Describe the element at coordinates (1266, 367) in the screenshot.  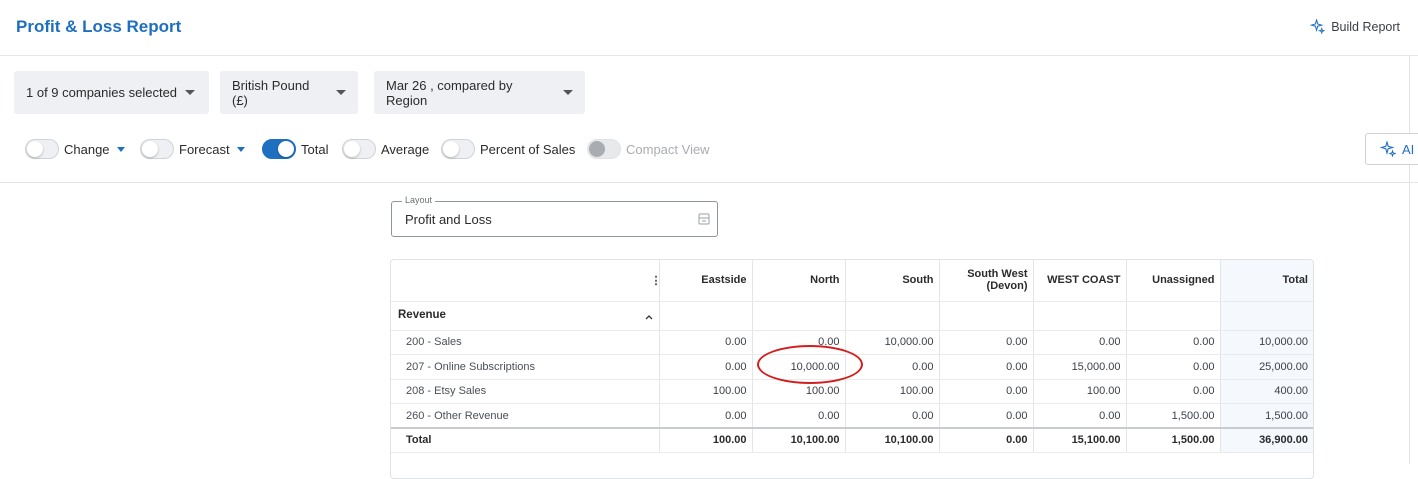
I see `table-cell: 25,000.00` at that location.